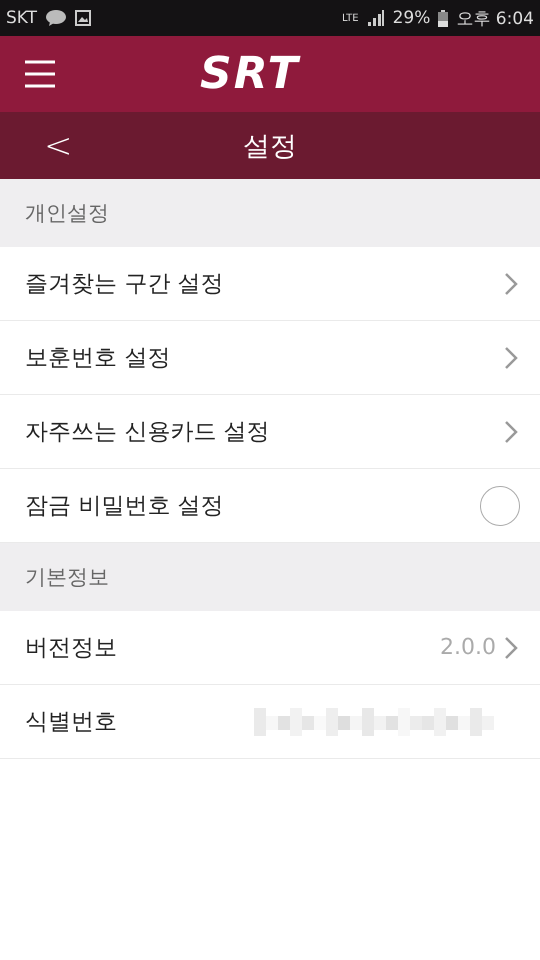  What do you see at coordinates (270, 213) in the screenshot?
I see `section-header: 개인설정` at bounding box center [270, 213].